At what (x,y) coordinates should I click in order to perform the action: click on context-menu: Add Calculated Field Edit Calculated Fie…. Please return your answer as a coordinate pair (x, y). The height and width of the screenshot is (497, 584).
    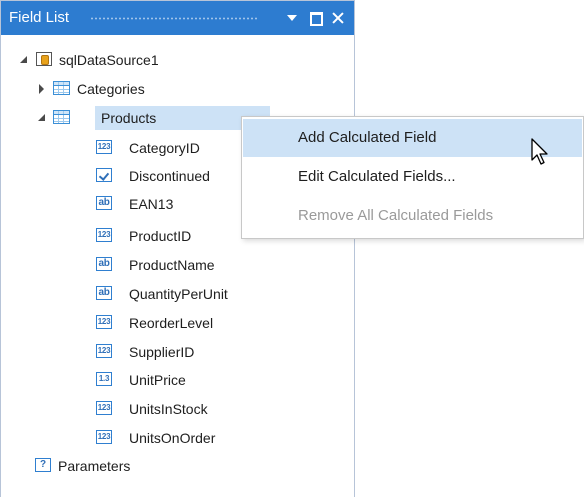
    Looking at the image, I should click on (412, 177).